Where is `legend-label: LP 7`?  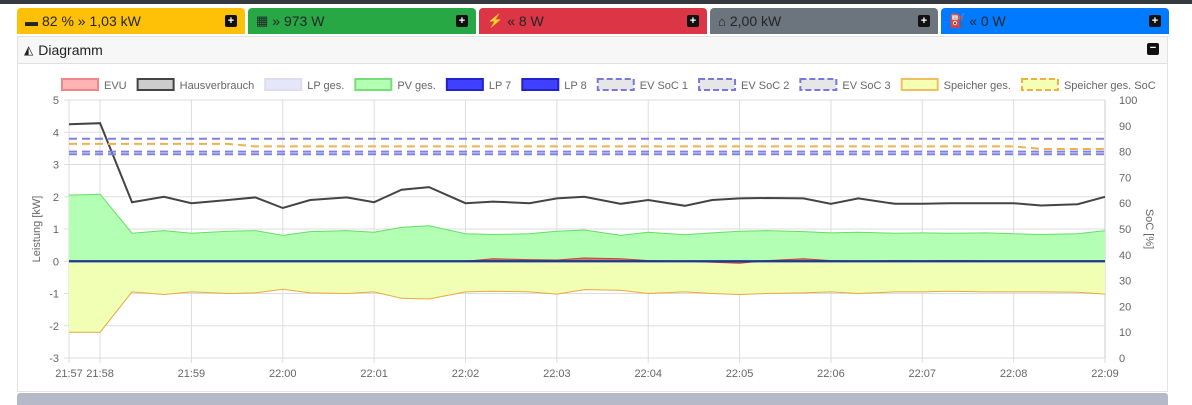
legend-label: LP 7 is located at coordinates (500, 86).